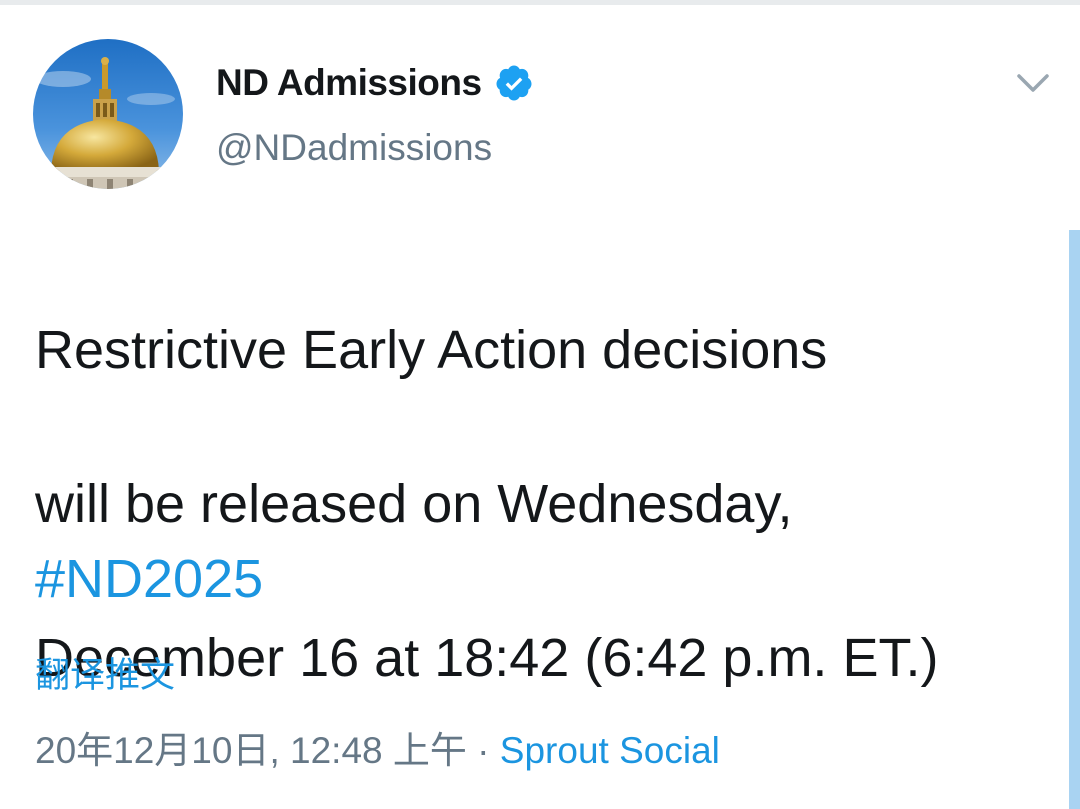  What do you see at coordinates (349, 83) in the screenshot?
I see `author-display-name: ND Admissions` at bounding box center [349, 83].